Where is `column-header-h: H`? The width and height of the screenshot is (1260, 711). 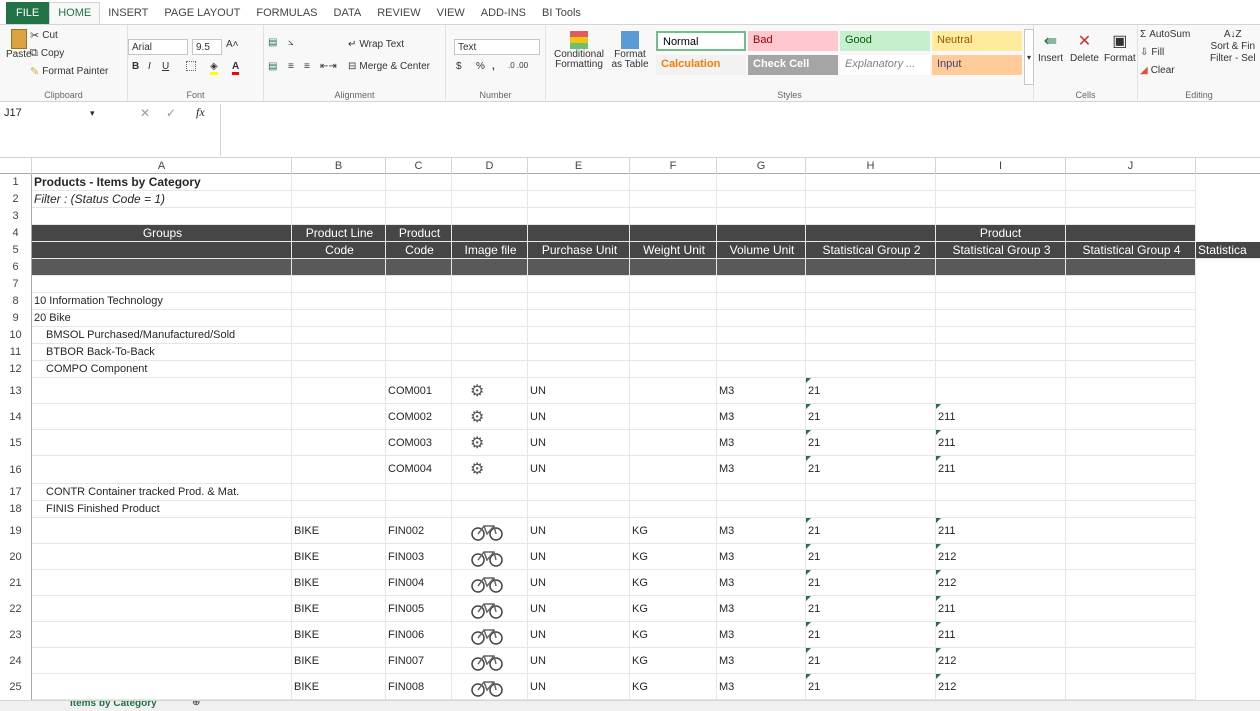 column-header-h: H is located at coordinates (871, 166).